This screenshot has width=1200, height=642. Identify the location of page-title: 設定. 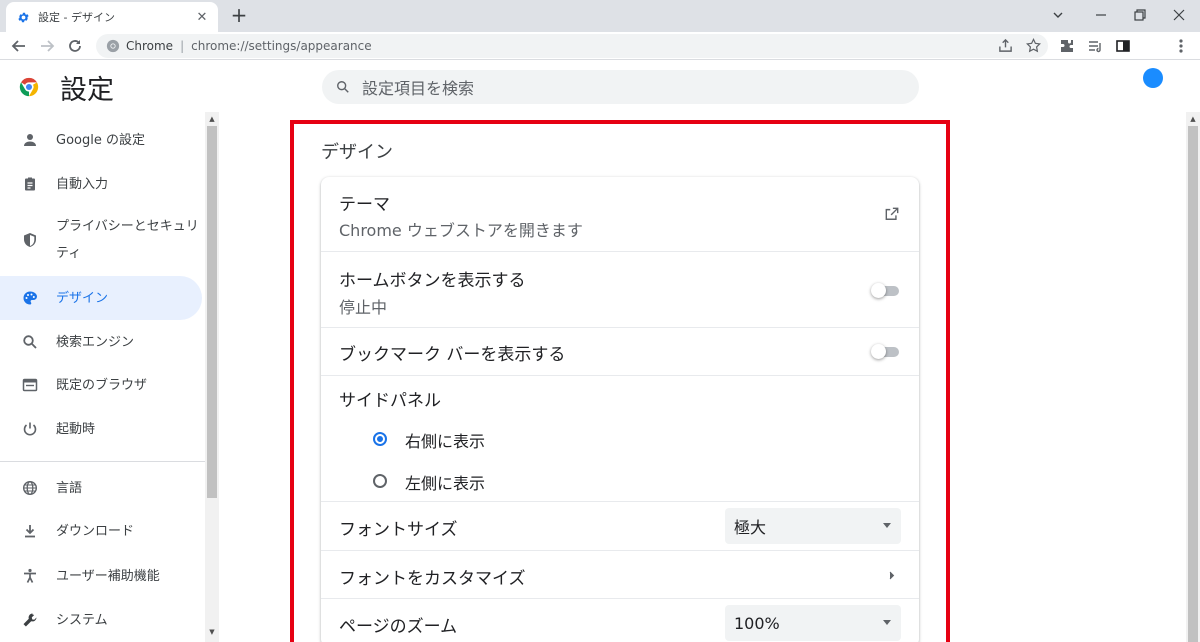
(87, 90).